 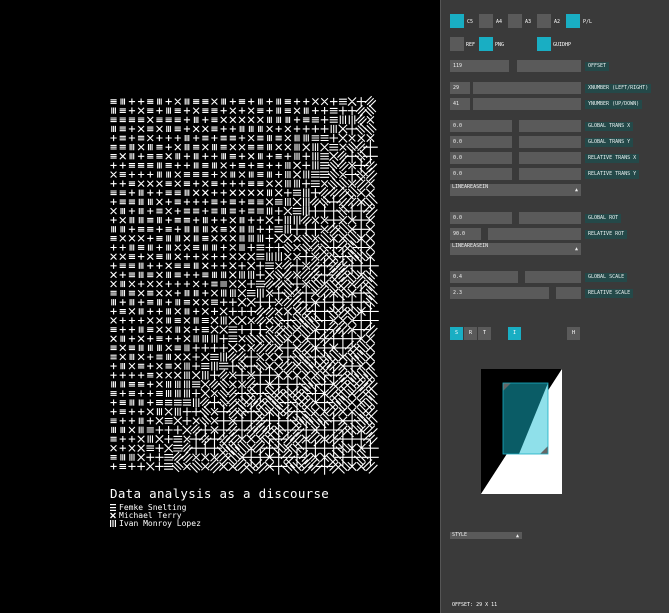 What do you see at coordinates (573, 21) in the screenshot?
I see `checkbox-pl` at bounding box center [573, 21].